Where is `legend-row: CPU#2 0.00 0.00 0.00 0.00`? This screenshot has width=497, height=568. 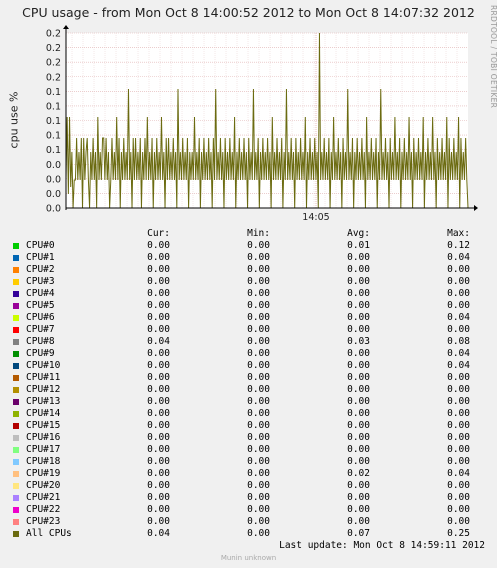 legend-row: CPU#2 0.00 0.00 0.00 0.00 is located at coordinates (248, 270).